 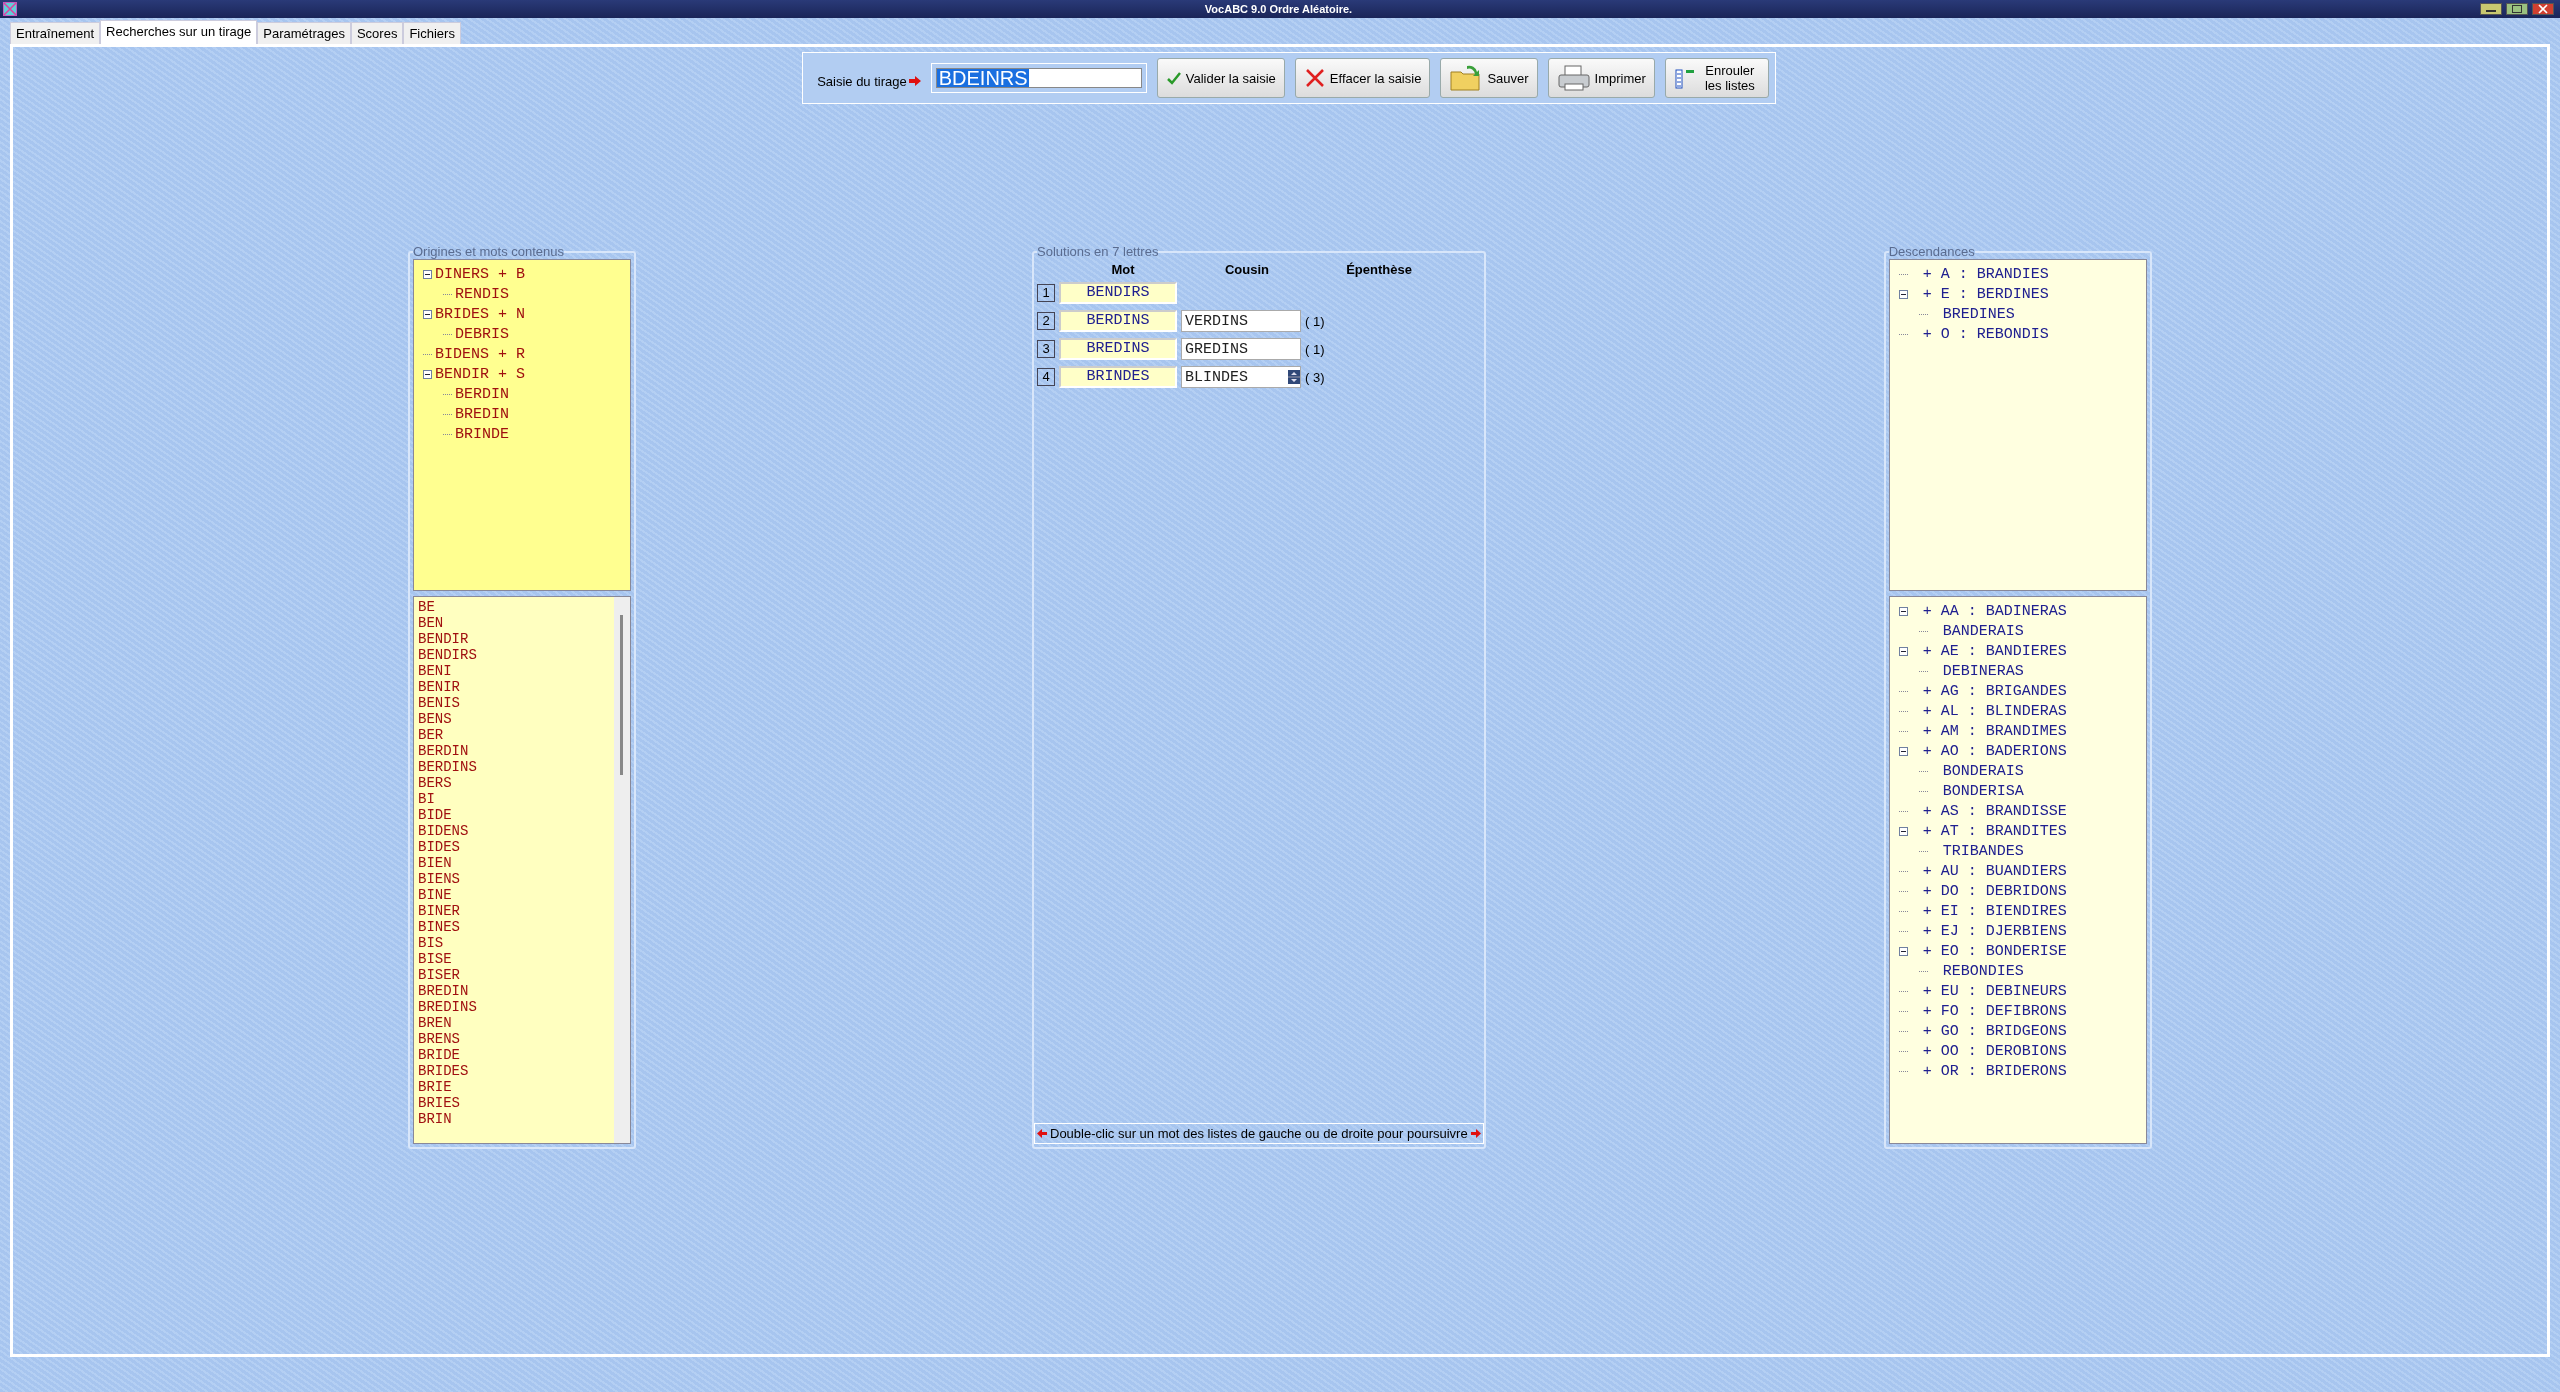 What do you see at coordinates (1979, 334) in the screenshot?
I see `tree-item: + O : REBONDIS` at bounding box center [1979, 334].